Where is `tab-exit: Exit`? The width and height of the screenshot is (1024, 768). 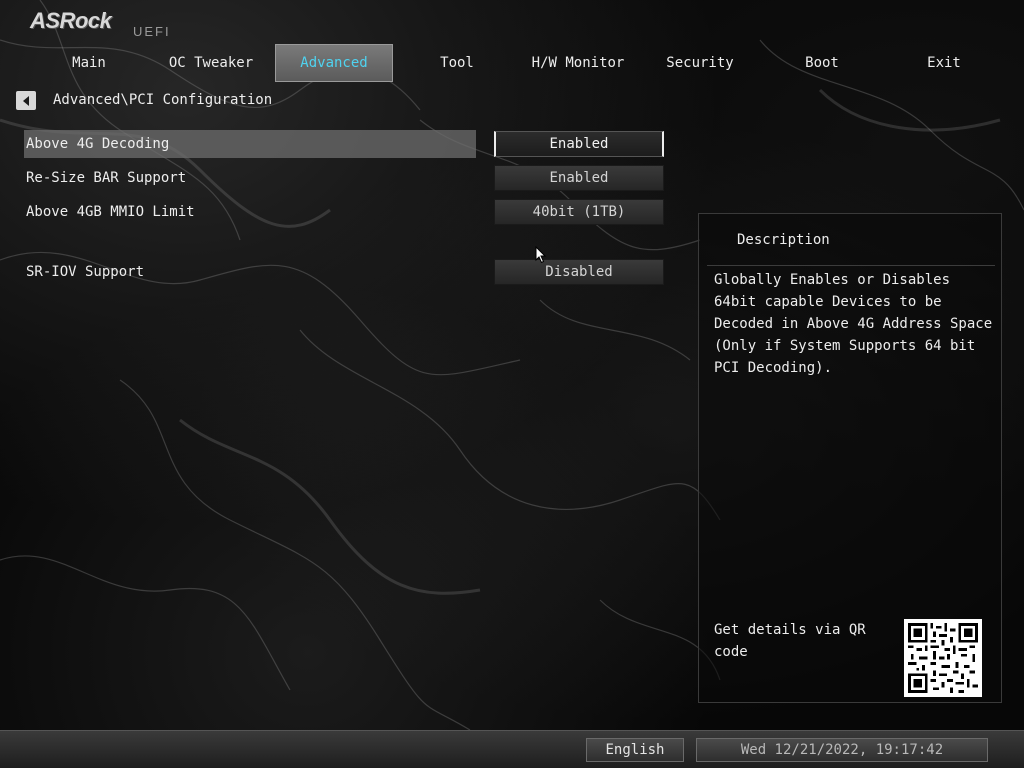 tab-exit: Exit is located at coordinates (944, 63).